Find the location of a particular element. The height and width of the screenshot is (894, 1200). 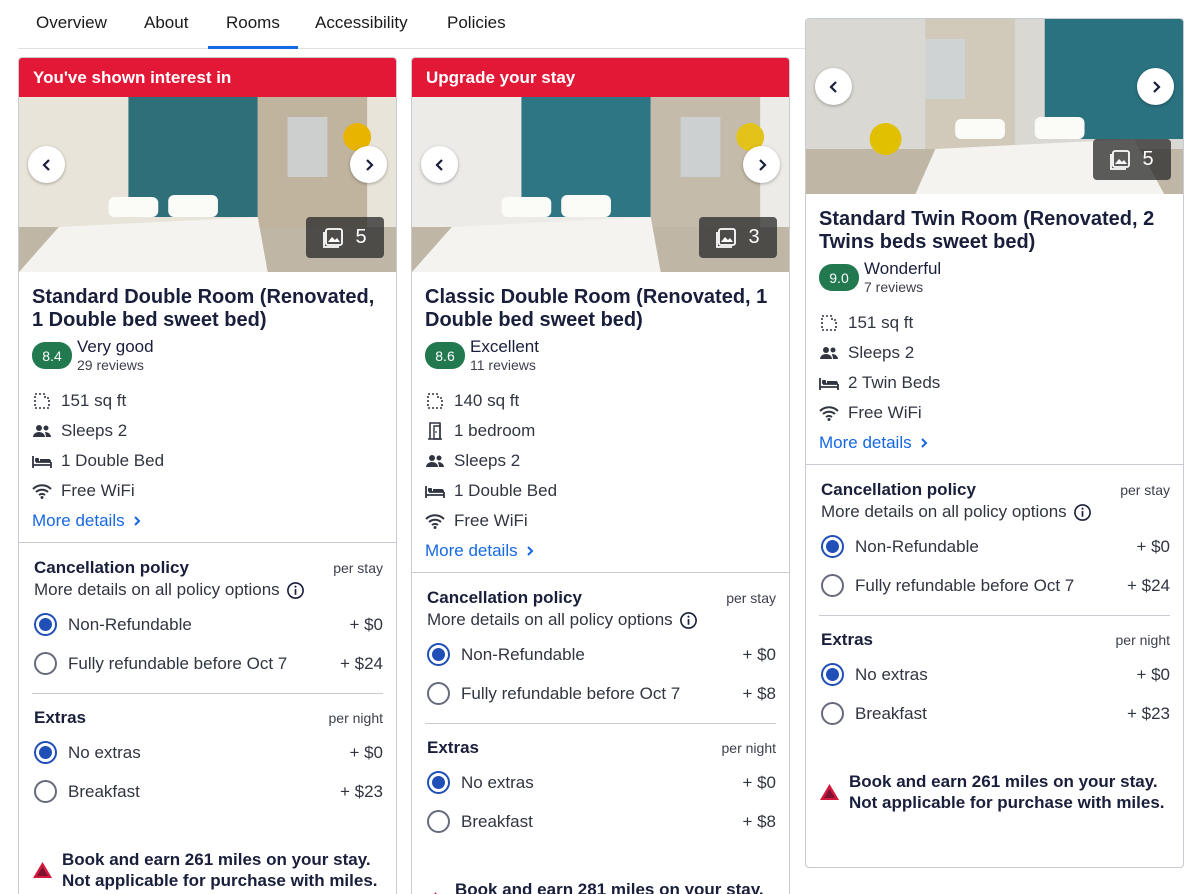

amenity-item: Free WiFi is located at coordinates (207, 491).